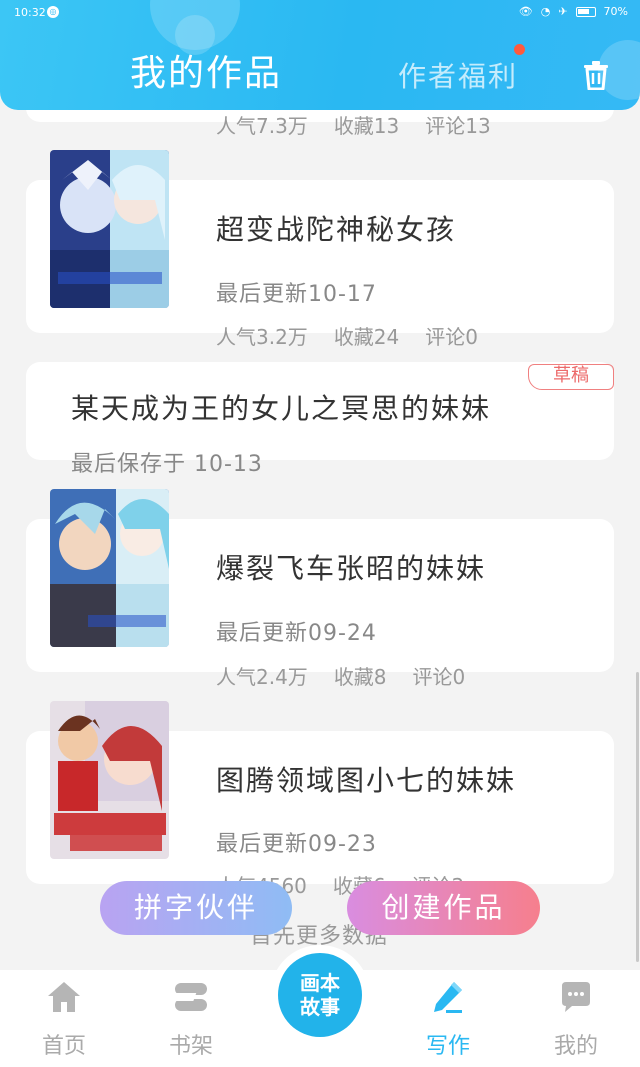 This screenshot has height=1067, width=640. Describe the element at coordinates (360, 677) in the screenshot. I see `favorites-count: 收藏8` at that location.